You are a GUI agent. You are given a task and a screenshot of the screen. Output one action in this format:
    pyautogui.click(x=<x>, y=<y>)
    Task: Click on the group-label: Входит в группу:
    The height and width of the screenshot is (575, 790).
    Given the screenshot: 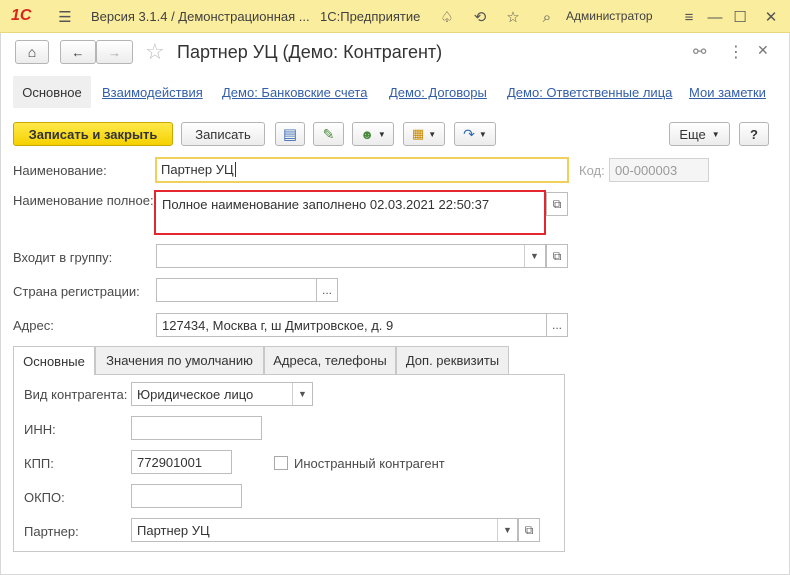 What is the action you would take?
    pyautogui.click(x=63, y=257)
    